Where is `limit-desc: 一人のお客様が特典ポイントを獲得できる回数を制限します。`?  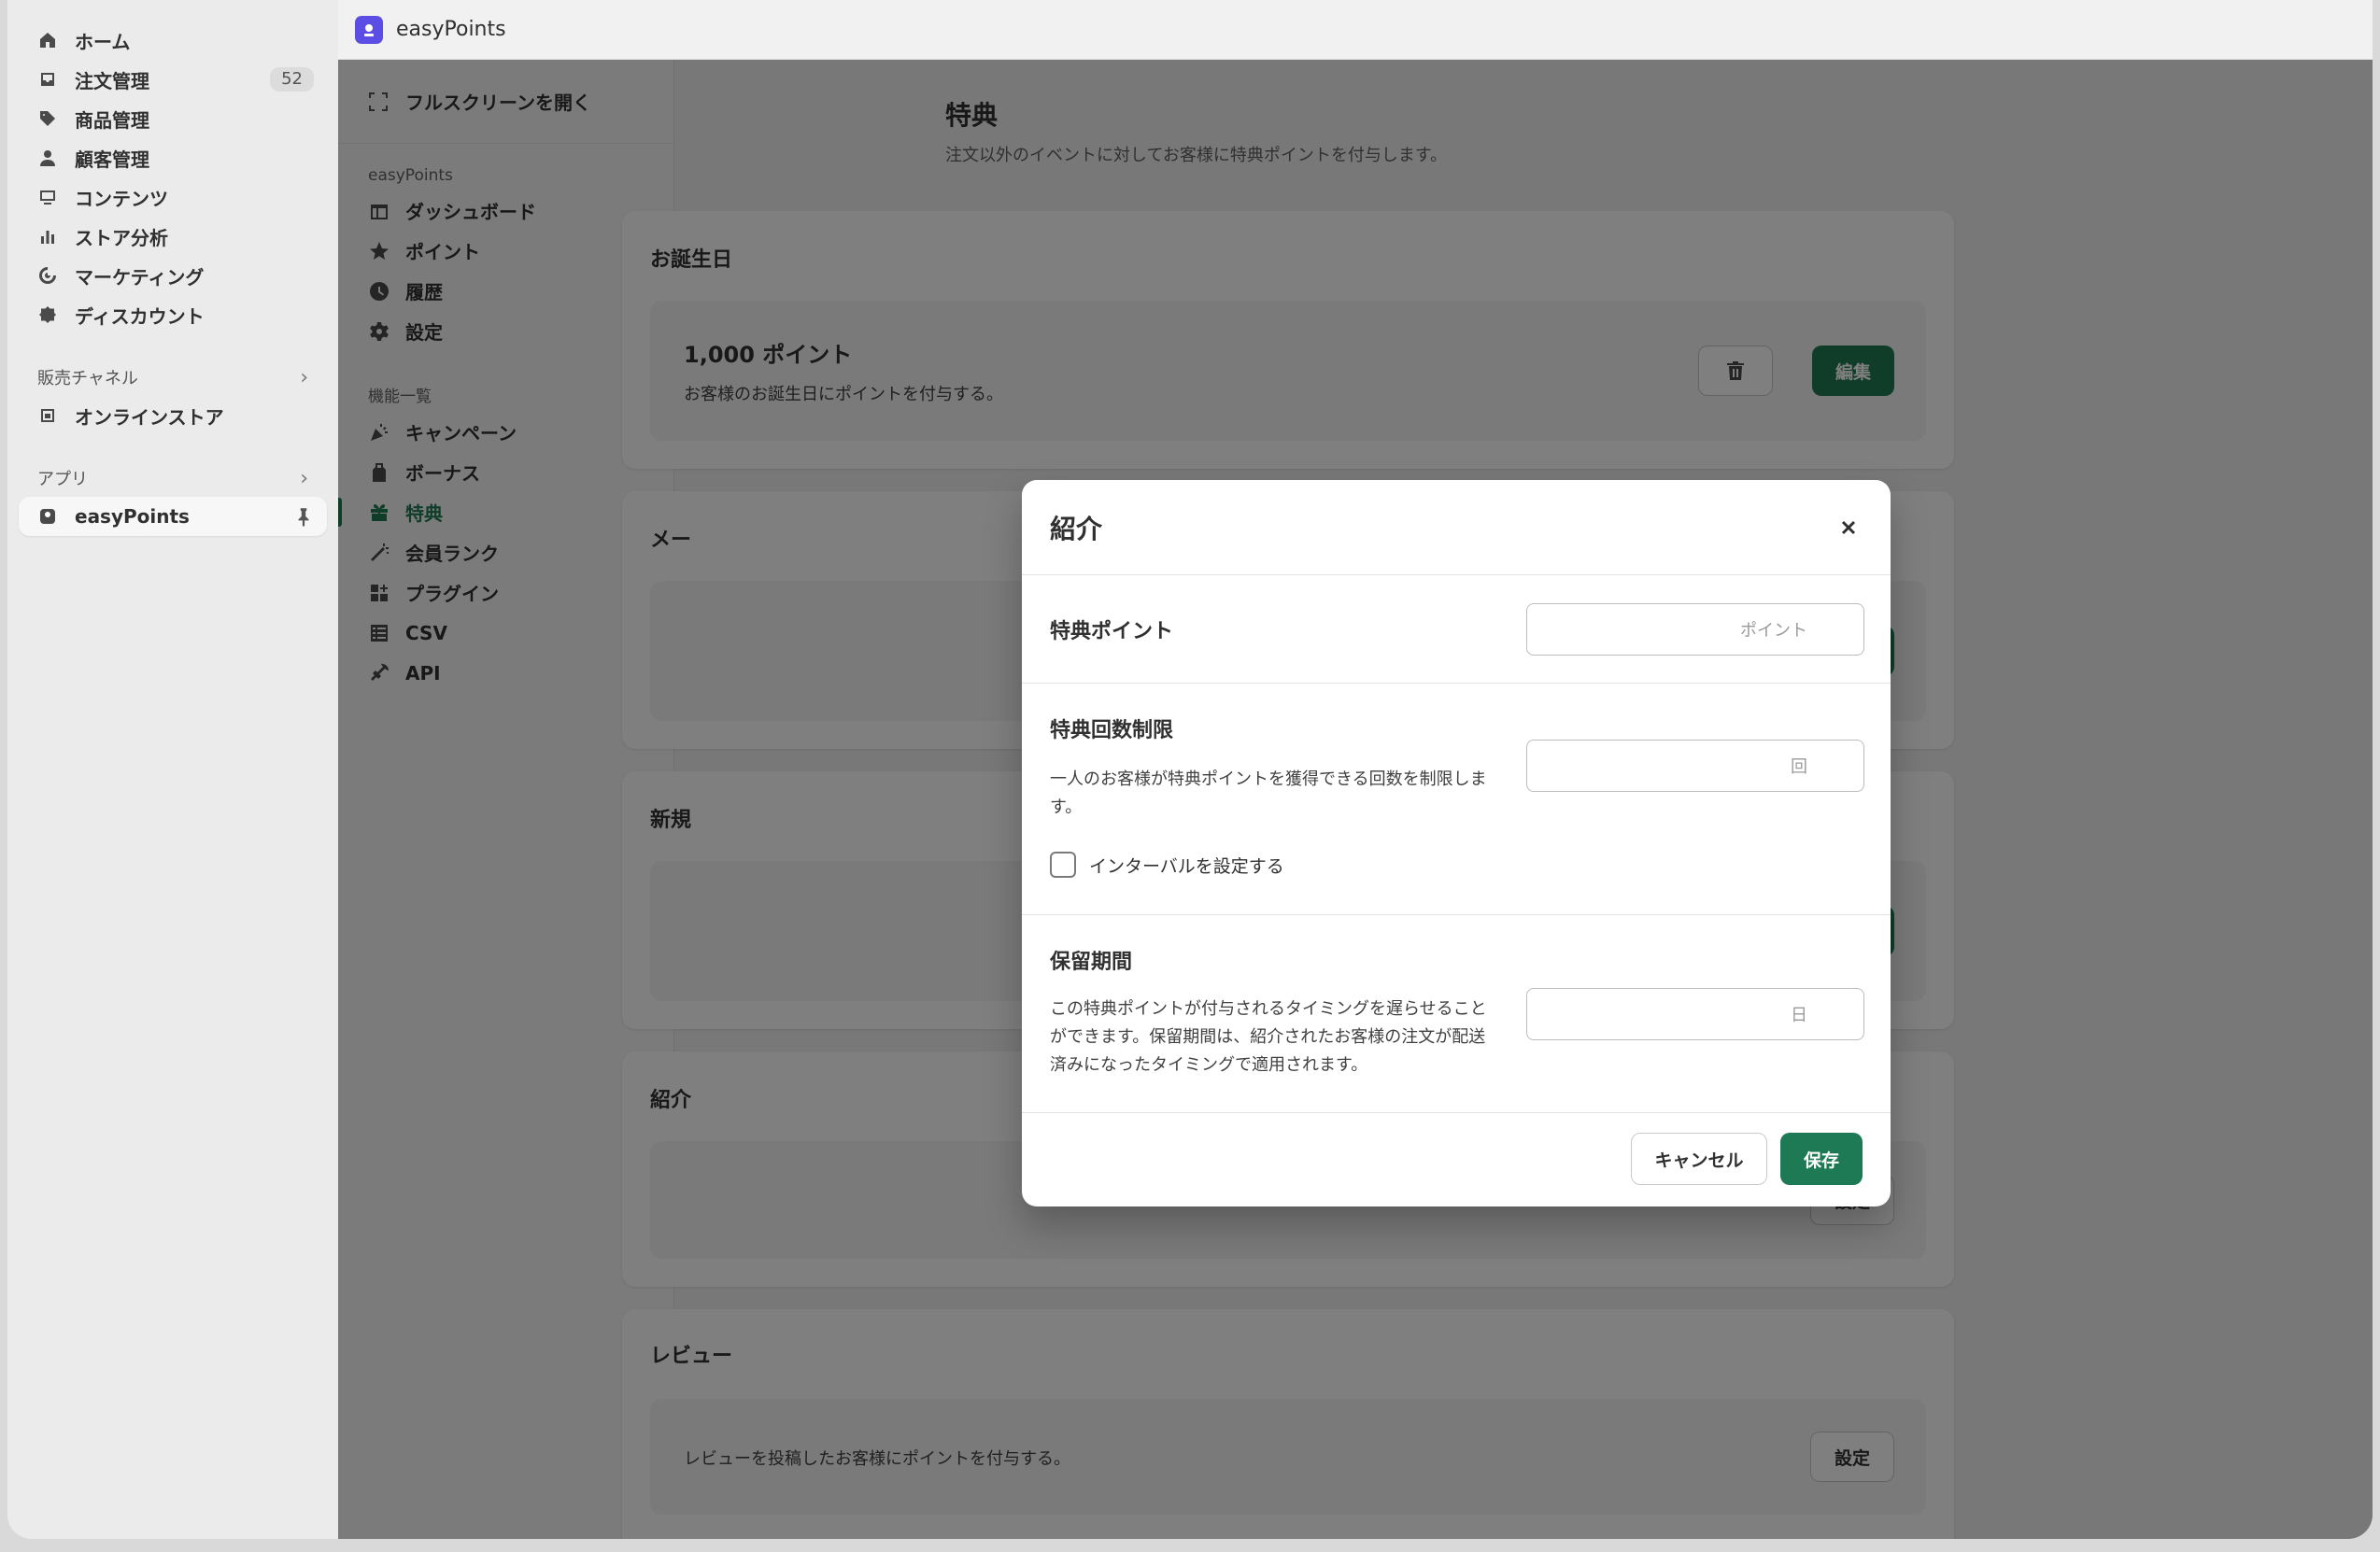
limit-desc: 一人のお客様が特典ポイントを獲得できる回数を制限します。 is located at coordinates (1268, 793).